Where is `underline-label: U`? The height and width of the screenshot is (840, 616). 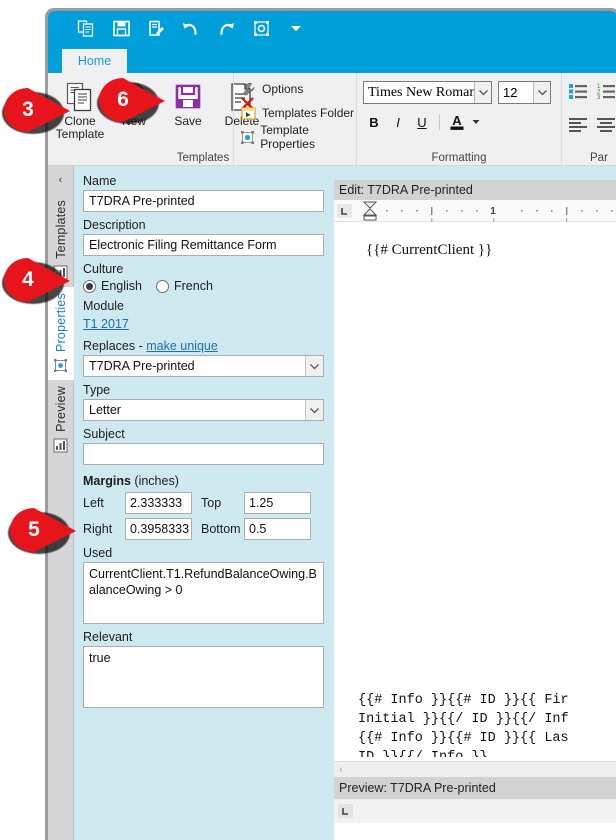
underline-label: U is located at coordinates (422, 122).